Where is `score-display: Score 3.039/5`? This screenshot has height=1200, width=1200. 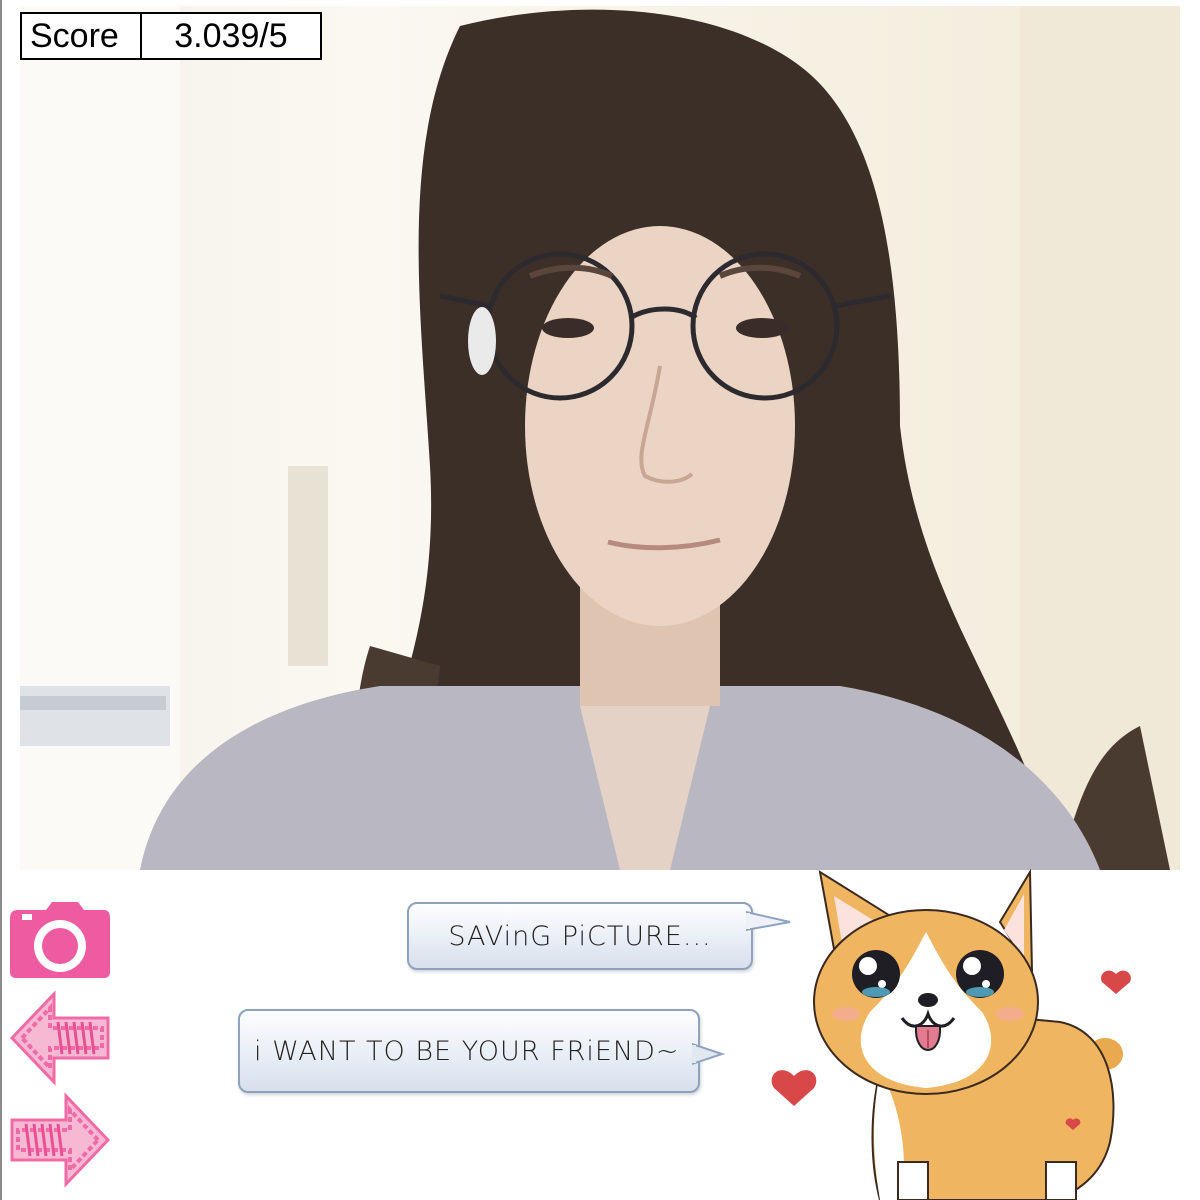 score-display: Score 3.039/5 is located at coordinates (171, 36).